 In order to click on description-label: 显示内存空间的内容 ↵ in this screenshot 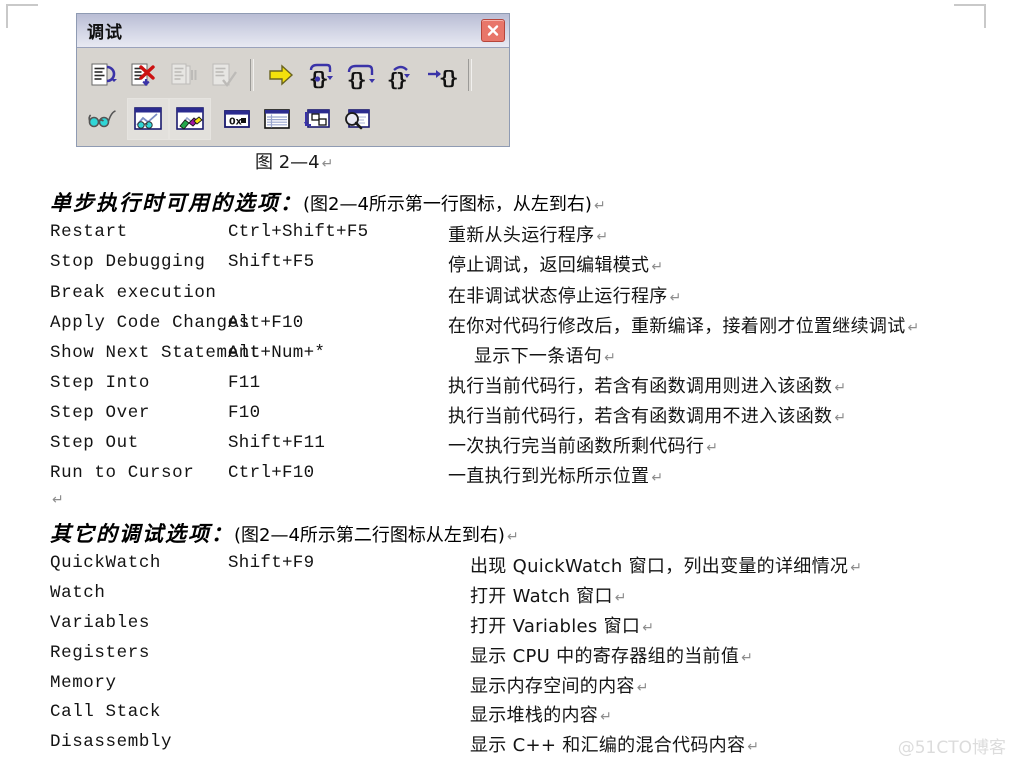, I will do `click(559, 685)`.